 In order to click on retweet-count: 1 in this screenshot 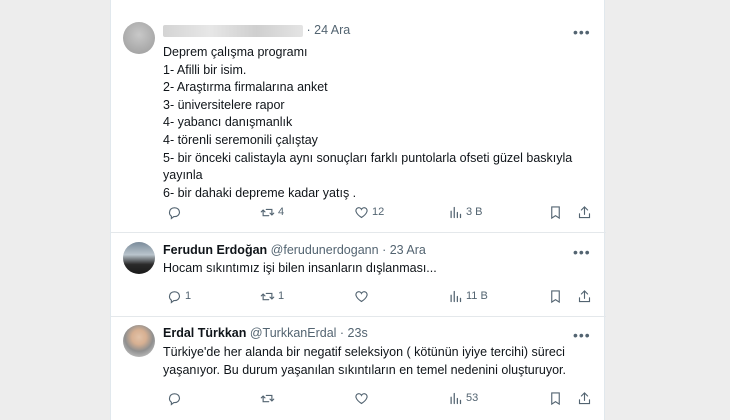, I will do `click(281, 296)`.